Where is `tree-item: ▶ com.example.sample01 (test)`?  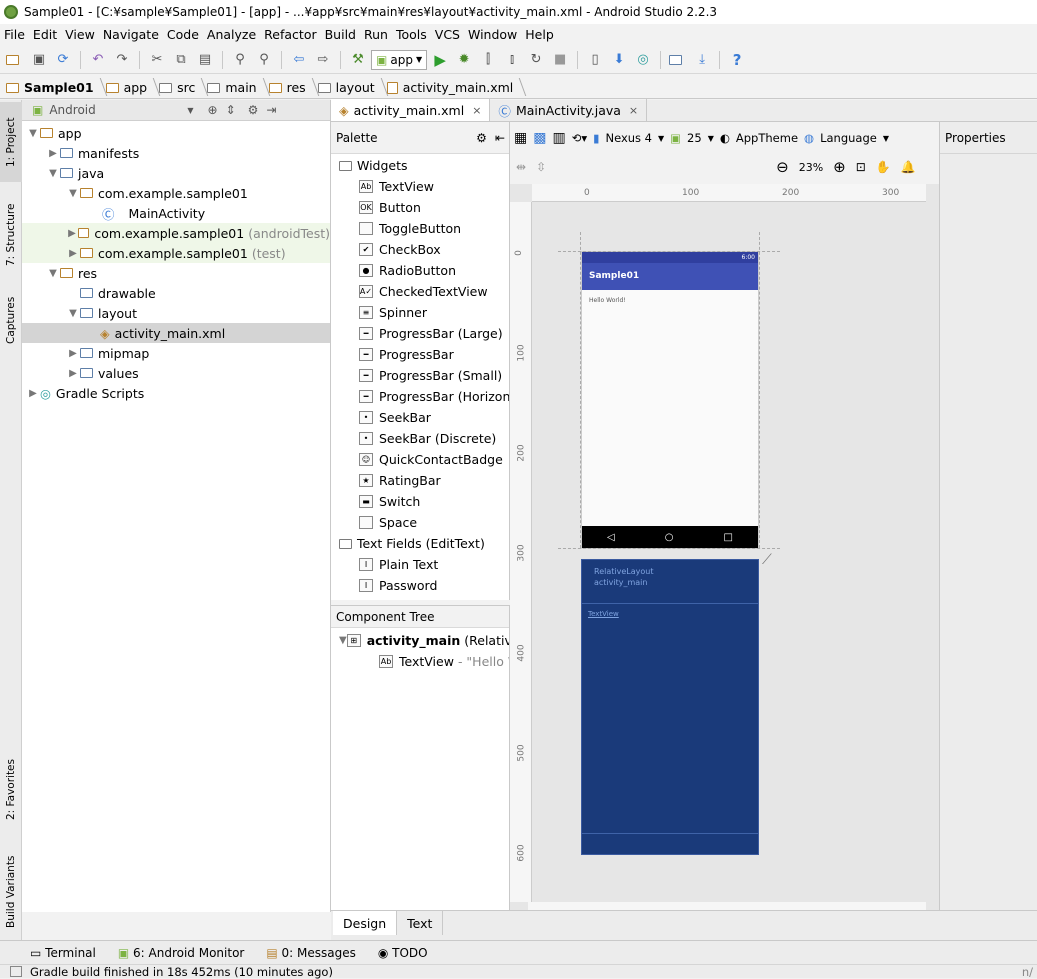 tree-item: ▶ com.example.sample01 (test) is located at coordinates (176, 253).